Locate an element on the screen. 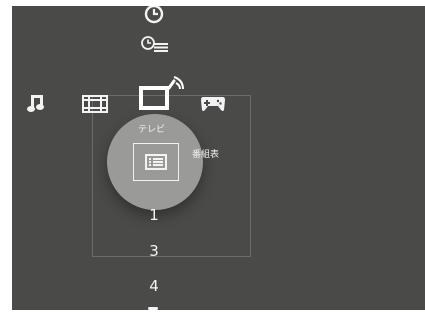 Image resolution: width=425 pixels, height=316 pixels. film-icon is located at coordinates (95, 104).